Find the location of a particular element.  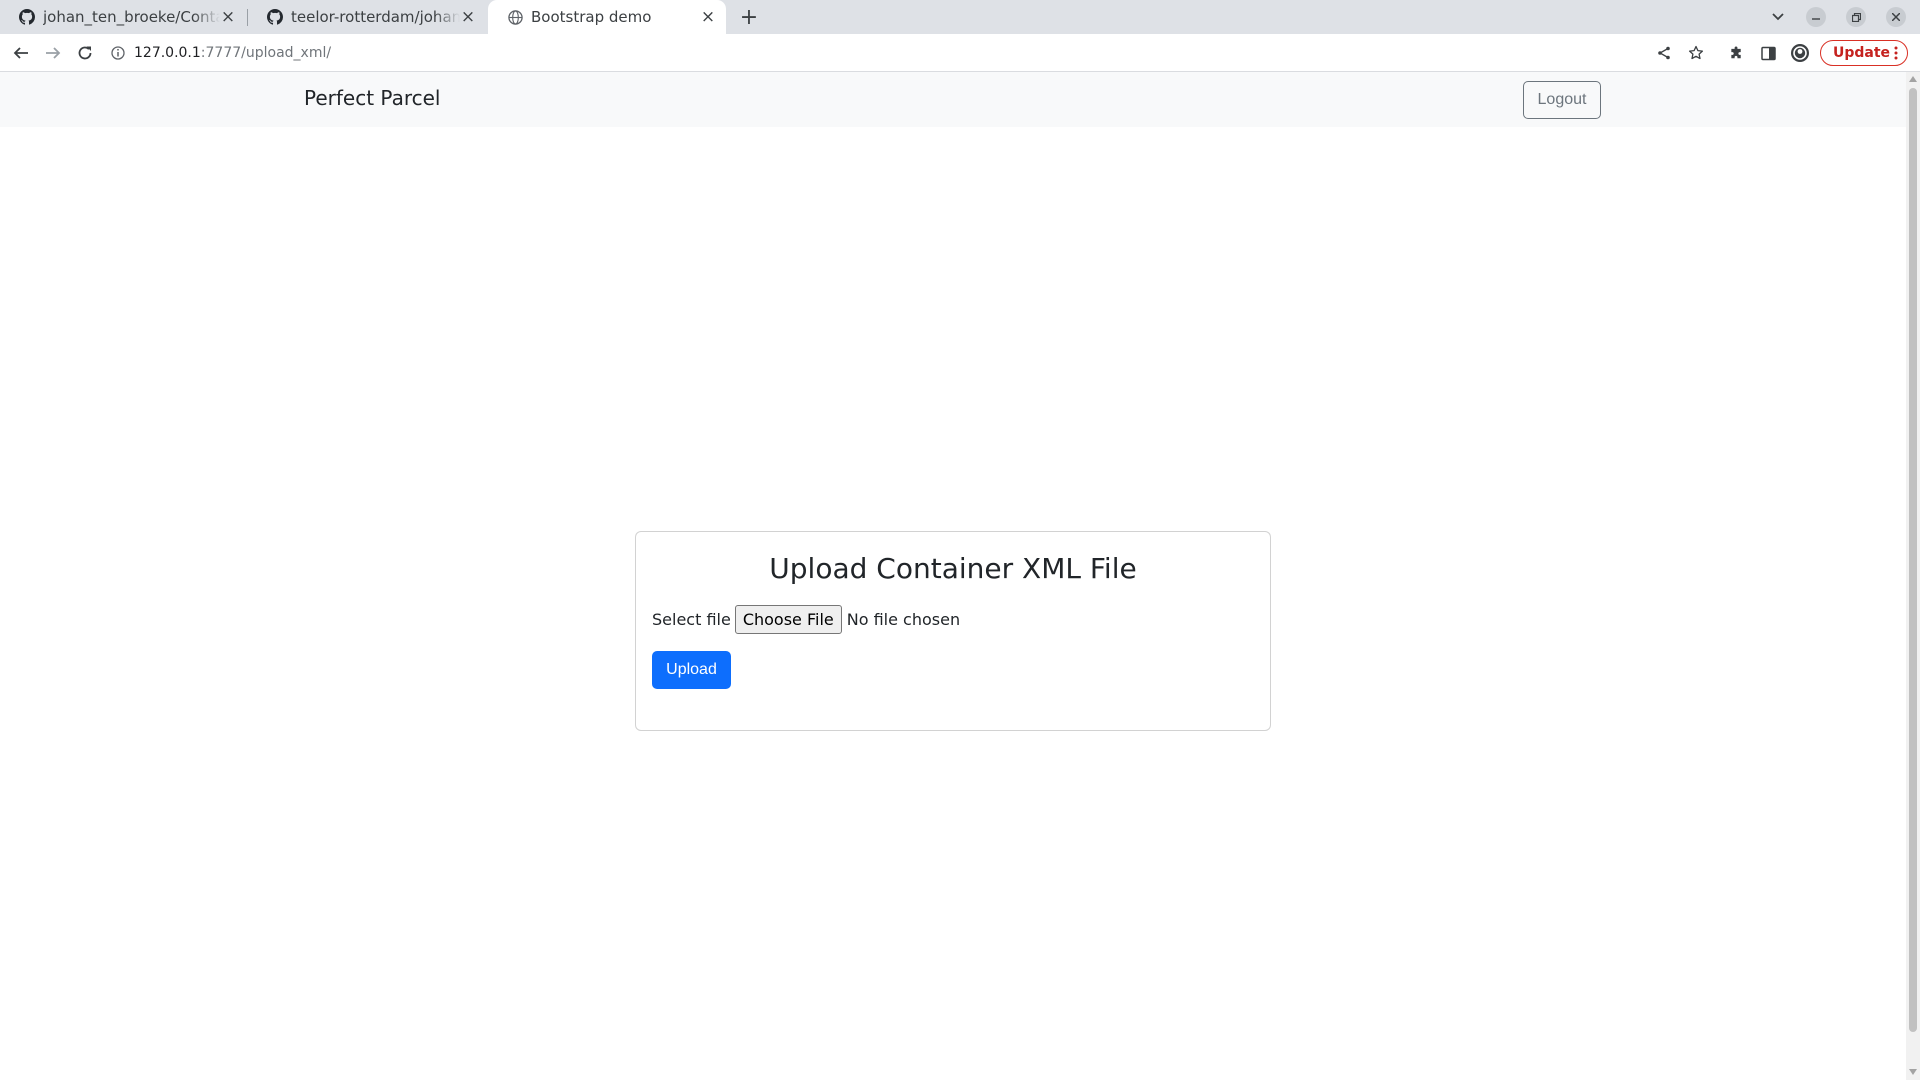

upload-button: Upload is located at coordinates (691, 670).